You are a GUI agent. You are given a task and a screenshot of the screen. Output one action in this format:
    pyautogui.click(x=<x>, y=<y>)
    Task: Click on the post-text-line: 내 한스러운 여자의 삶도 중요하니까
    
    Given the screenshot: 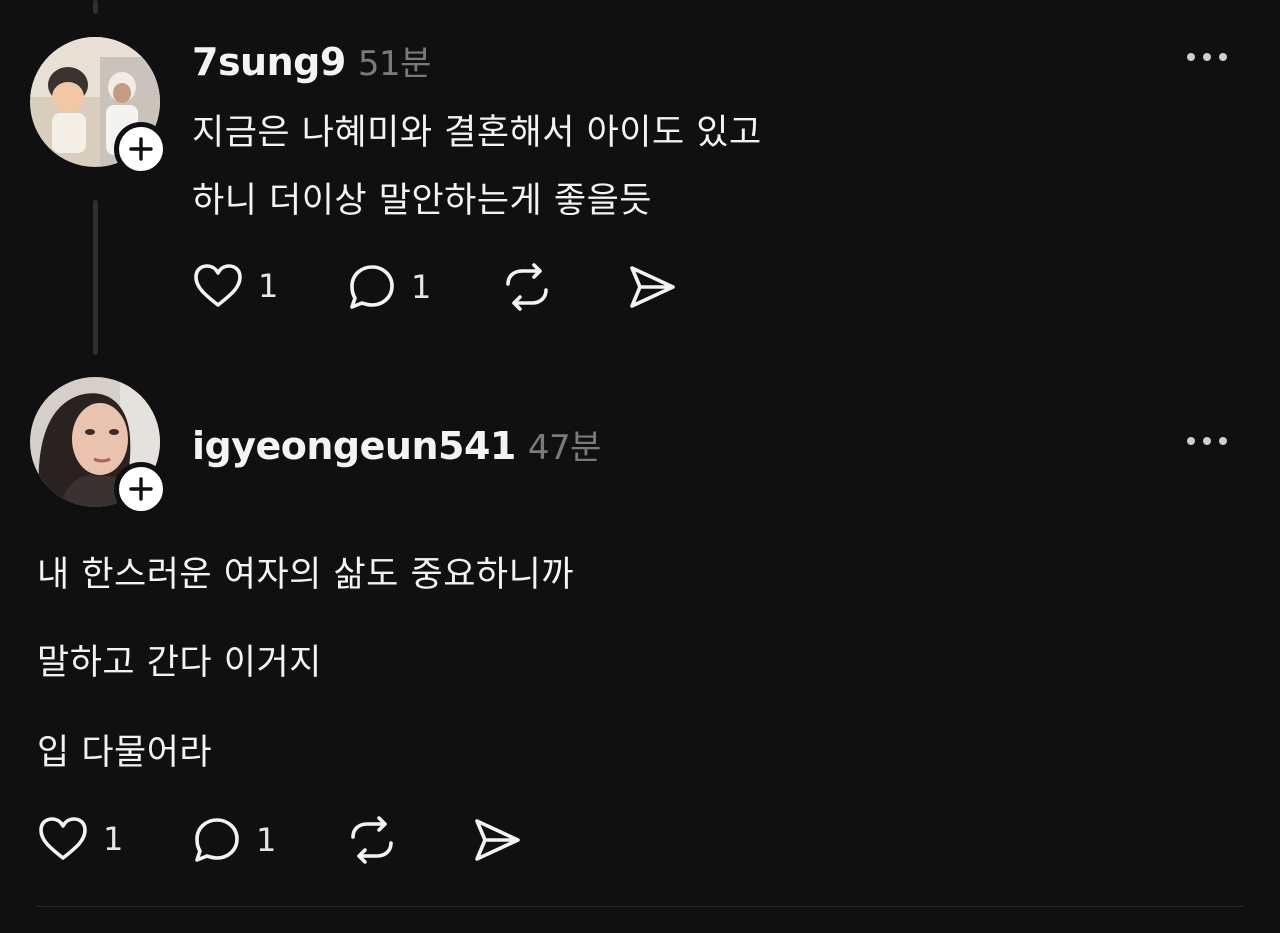 What is the action you would take?
    pyautogui.click(x=306, y=575)
    